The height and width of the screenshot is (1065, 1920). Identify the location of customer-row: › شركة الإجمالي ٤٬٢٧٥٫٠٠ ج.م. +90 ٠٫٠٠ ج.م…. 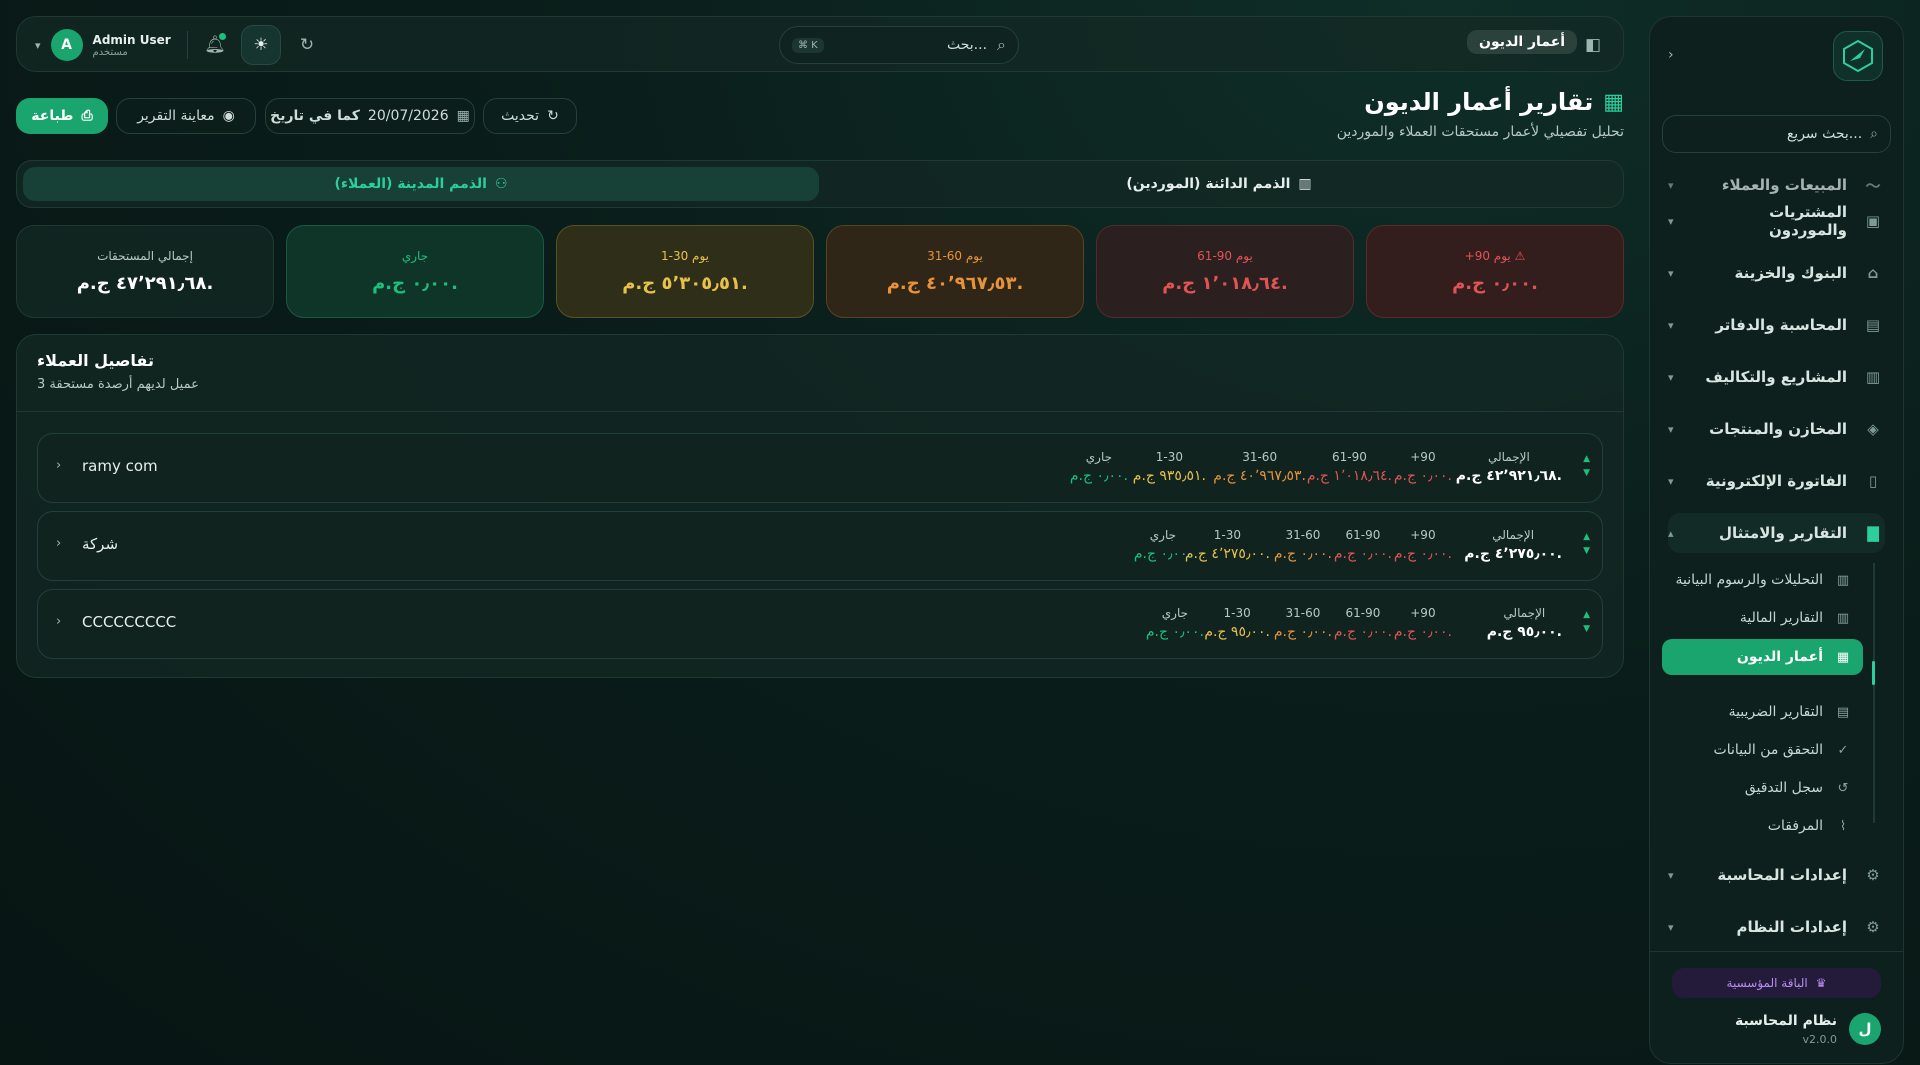
(820, 546).